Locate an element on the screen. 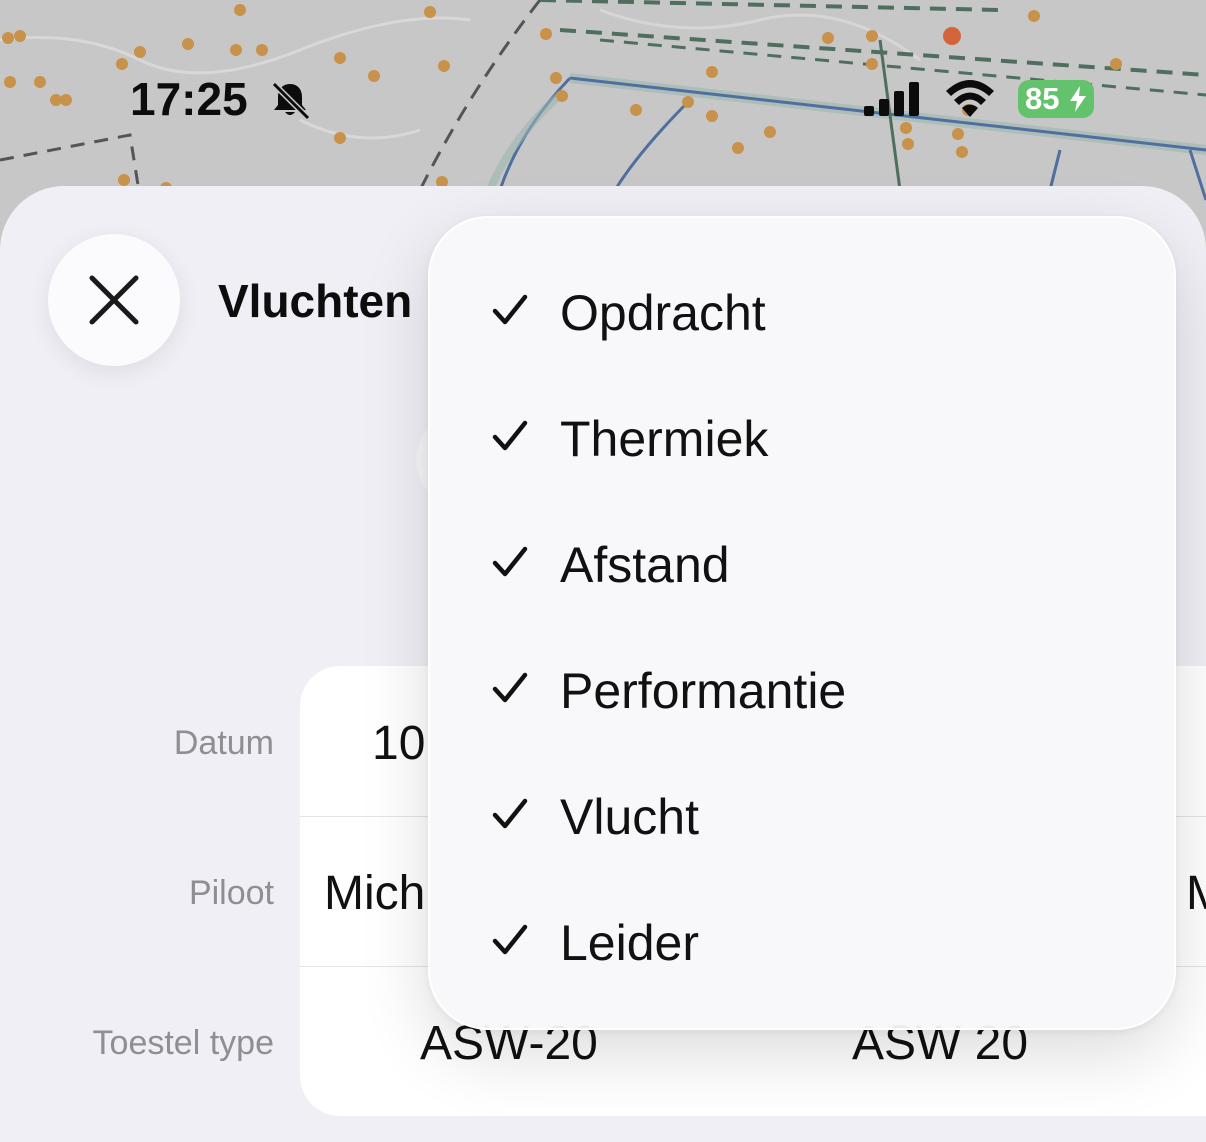 The height and width of the screenshot is (1142, 1206). bell-slash-icon is located at coordinates (291, 100).